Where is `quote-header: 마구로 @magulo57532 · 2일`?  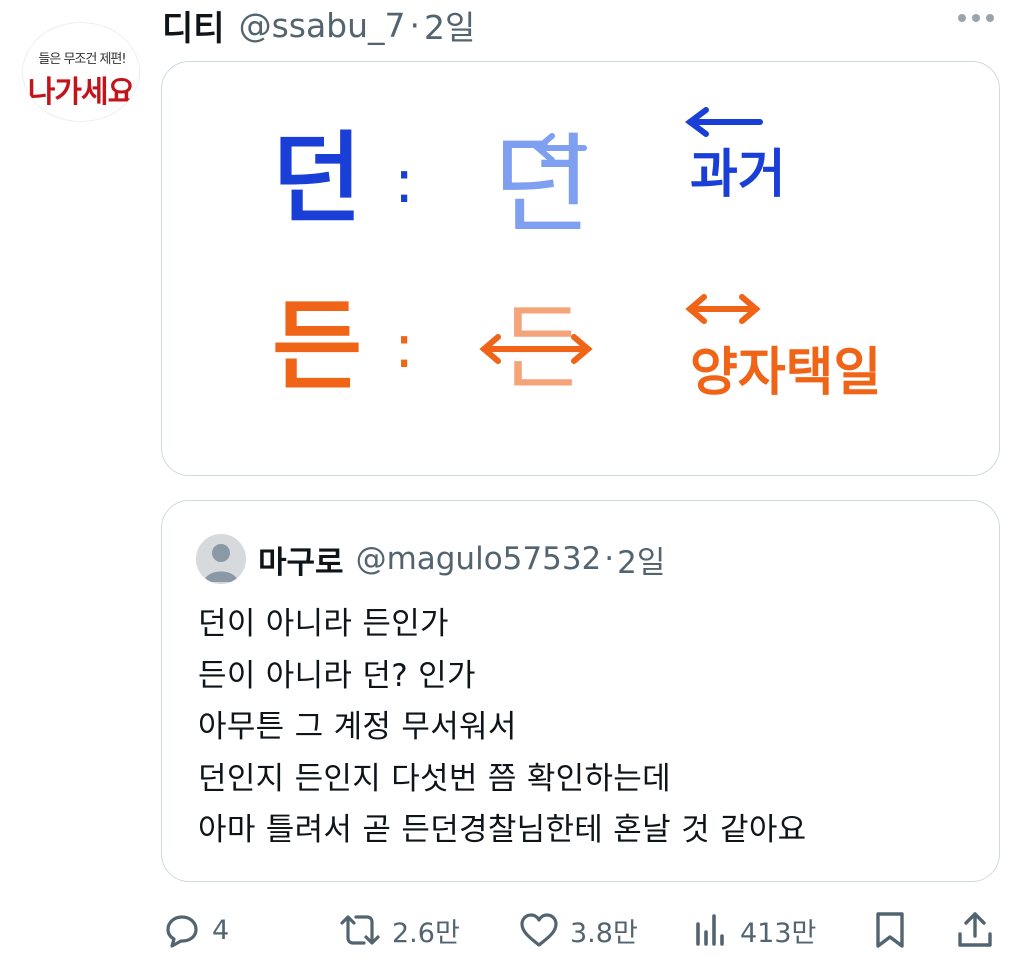 quote-header: 마구로 @magulo57532 · 2일 is located at coordinates (461, 559).